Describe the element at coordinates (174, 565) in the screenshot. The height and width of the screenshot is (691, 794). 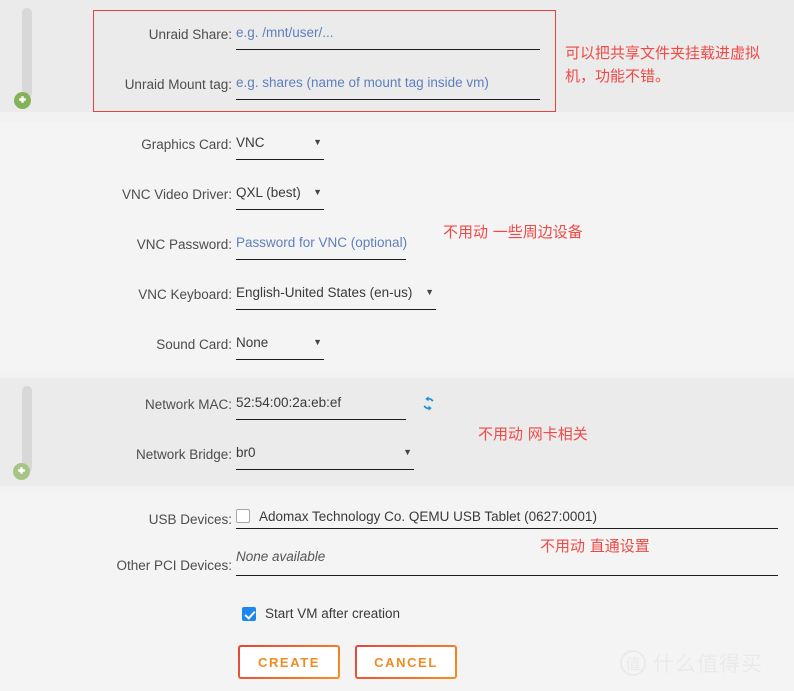
I see `other-pci-devices-label: Other PCI Devices:` at that location.